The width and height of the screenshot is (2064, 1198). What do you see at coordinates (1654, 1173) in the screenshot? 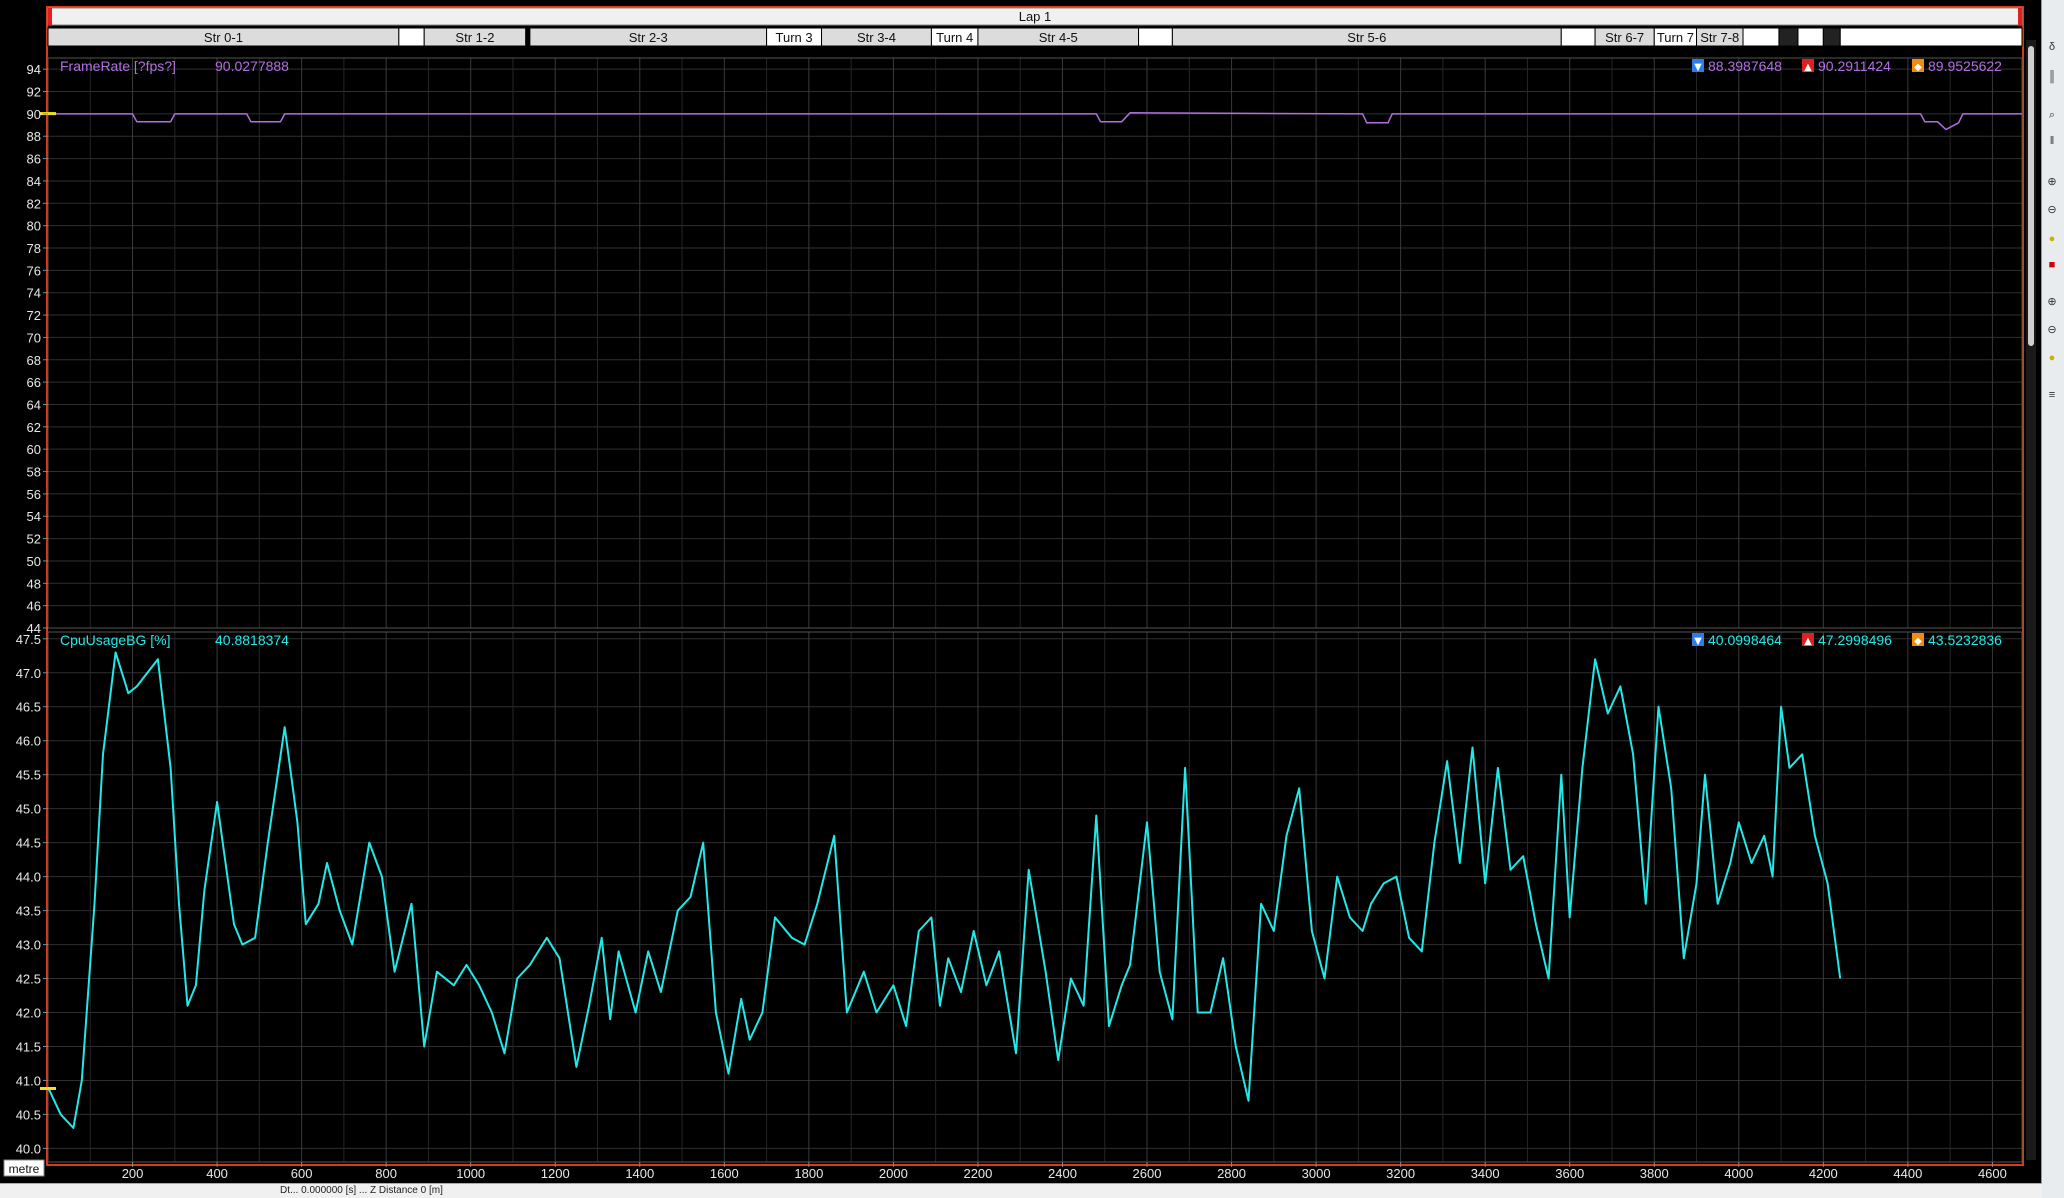
I see `xtick-label: 3800` at bounding box center [1654, 1173].